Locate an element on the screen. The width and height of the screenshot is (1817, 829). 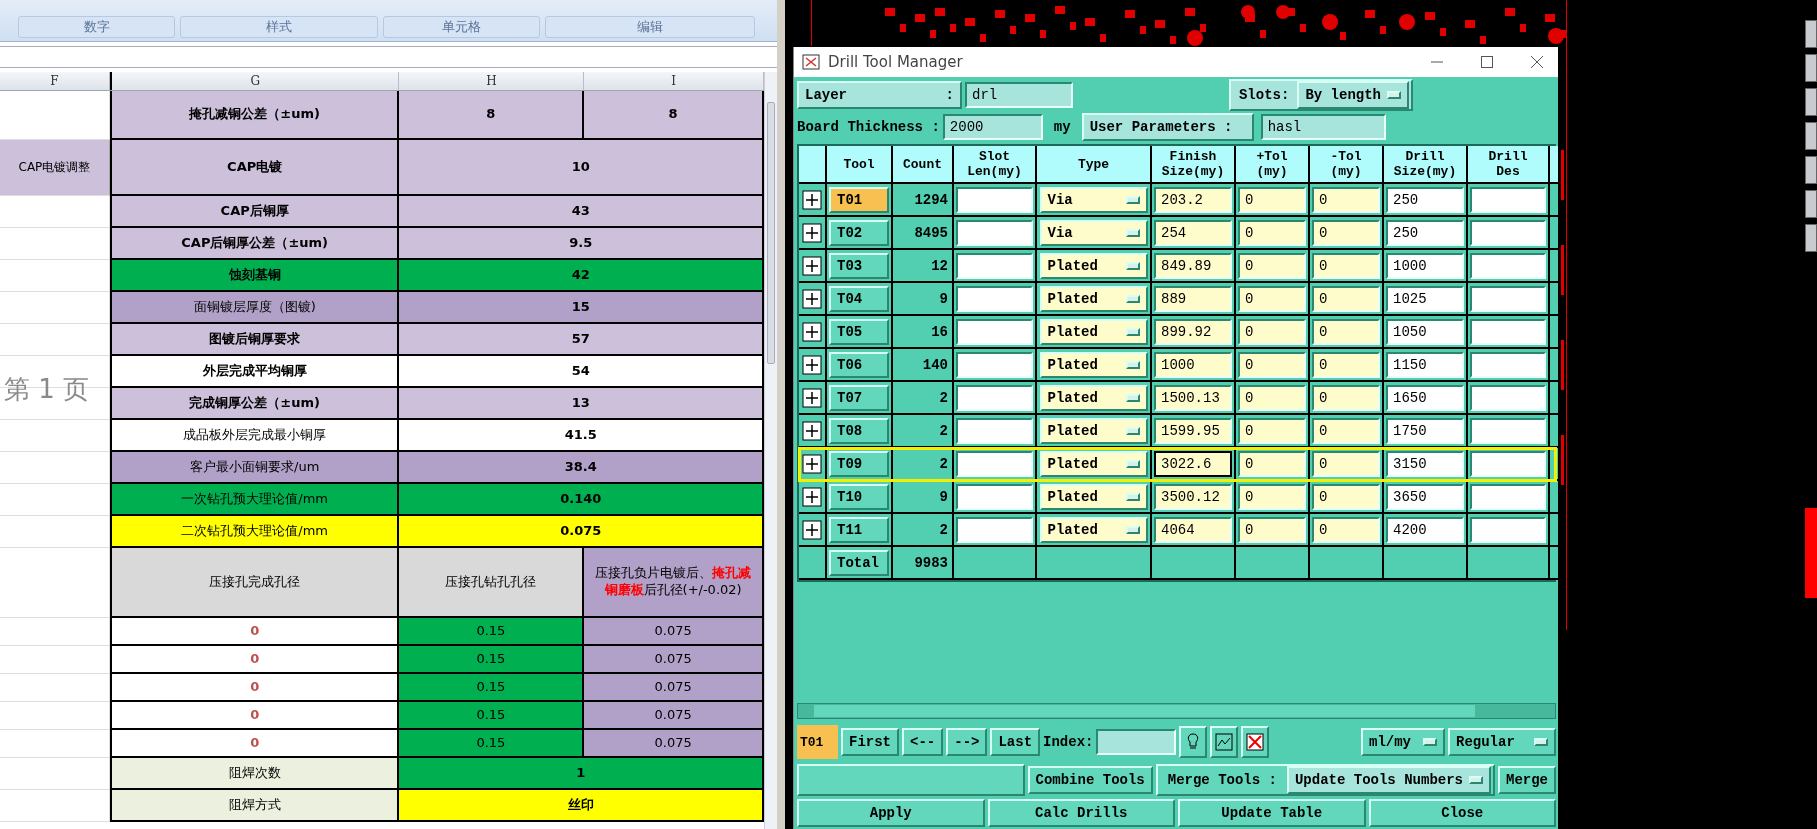
layer-button: Layer : is located at coordinates (879, 95).